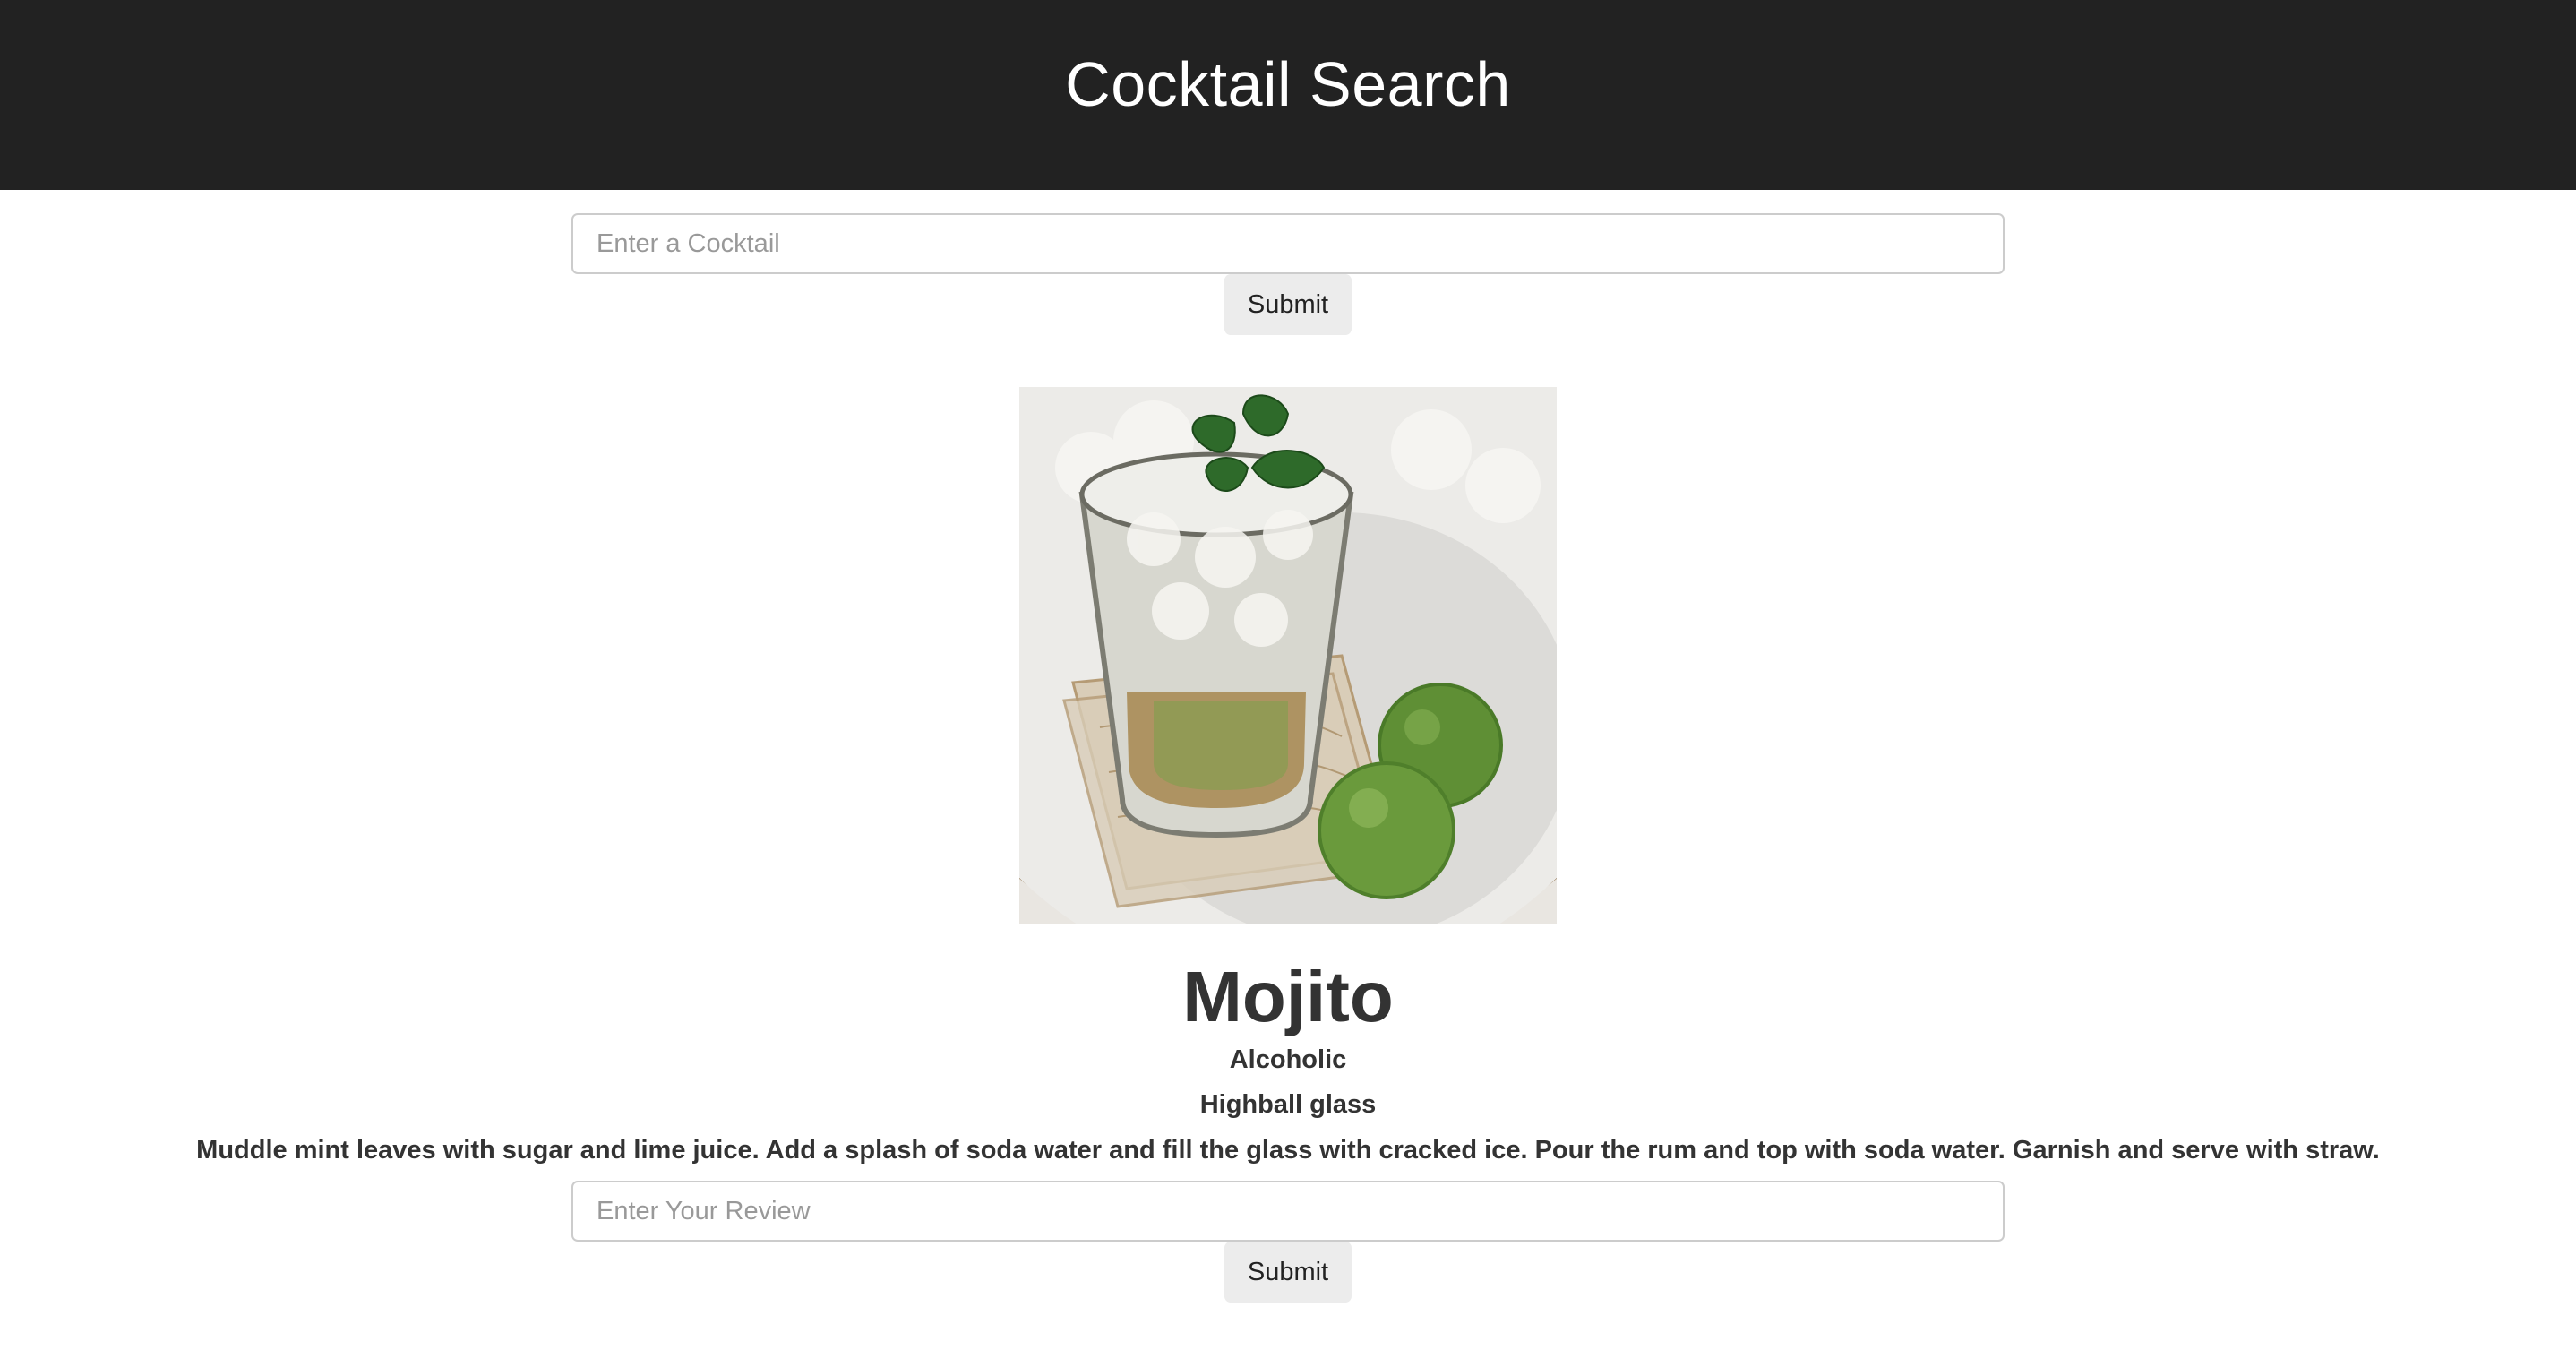  I want to click on page-header: Cocktail Search, so click(1288, 95).